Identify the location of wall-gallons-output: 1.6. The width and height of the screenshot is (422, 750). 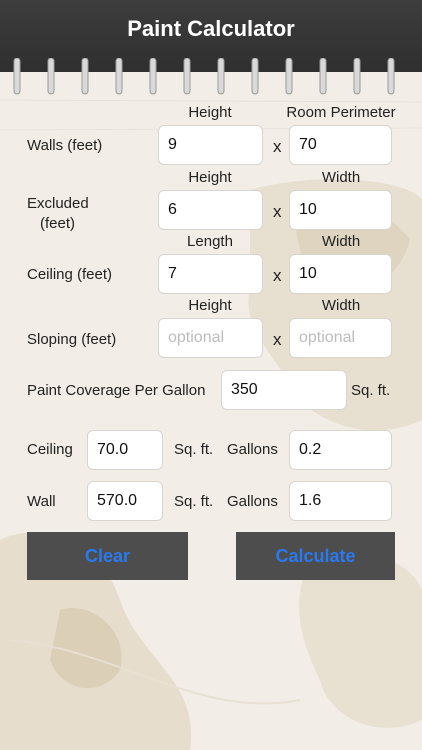
(340, 501).